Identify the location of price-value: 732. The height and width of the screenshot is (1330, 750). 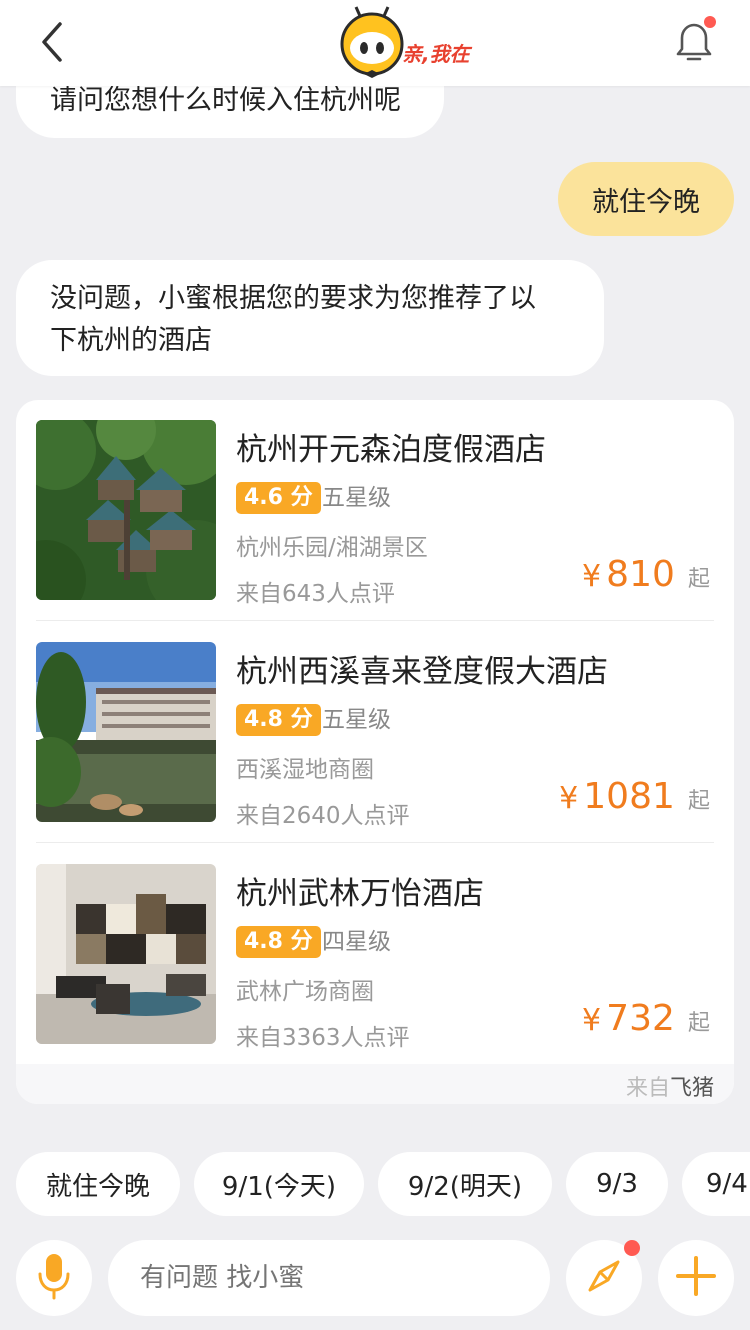
(640, 1018).